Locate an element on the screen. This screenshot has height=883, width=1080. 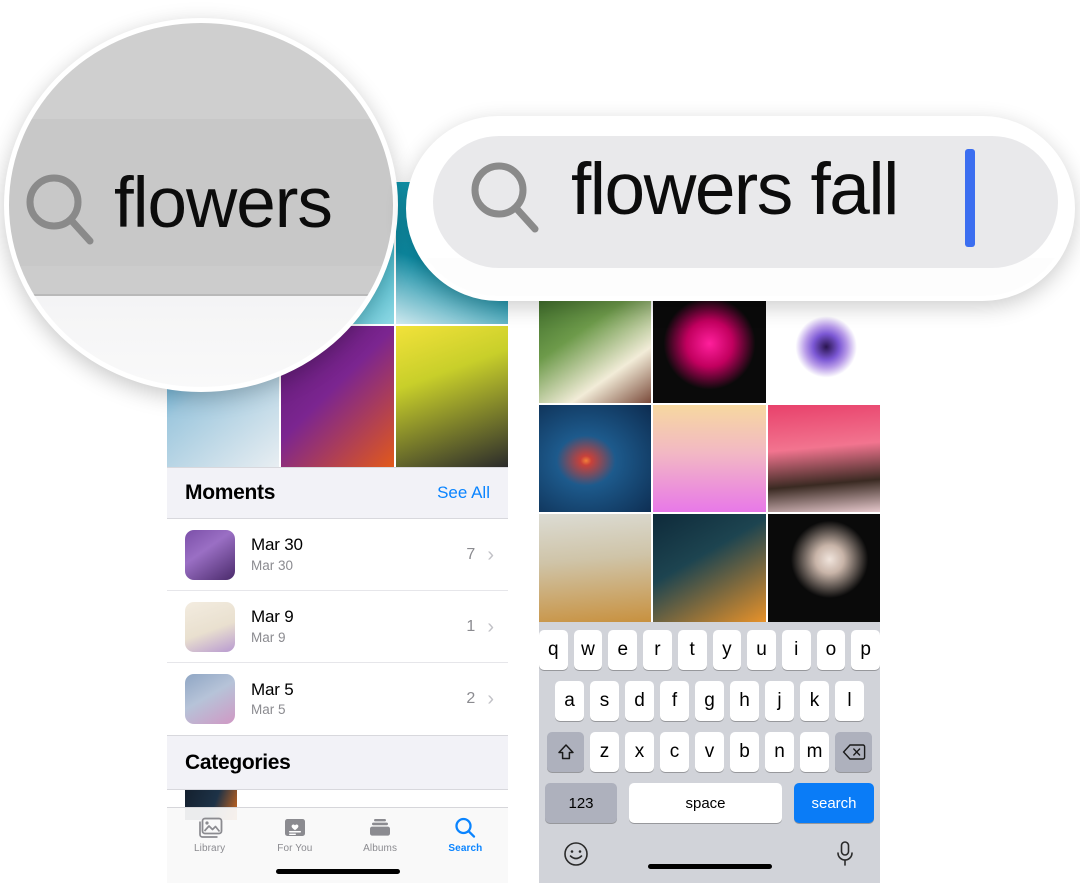
keyboard-row-3: z x c v b n m is located at coordinates (709, 752).